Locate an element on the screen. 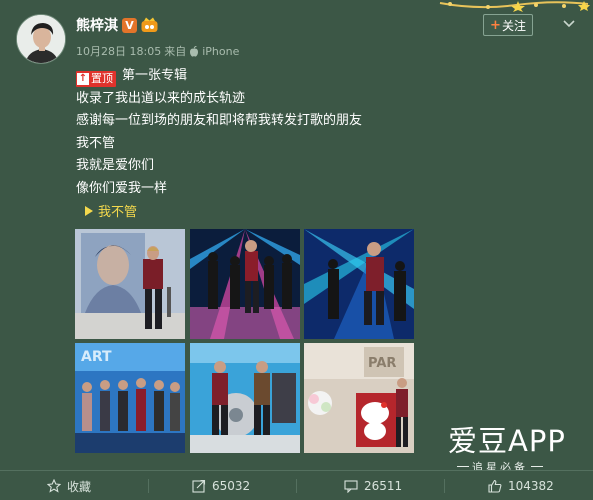  plus-icon: + is located at coordinates (495, 25).